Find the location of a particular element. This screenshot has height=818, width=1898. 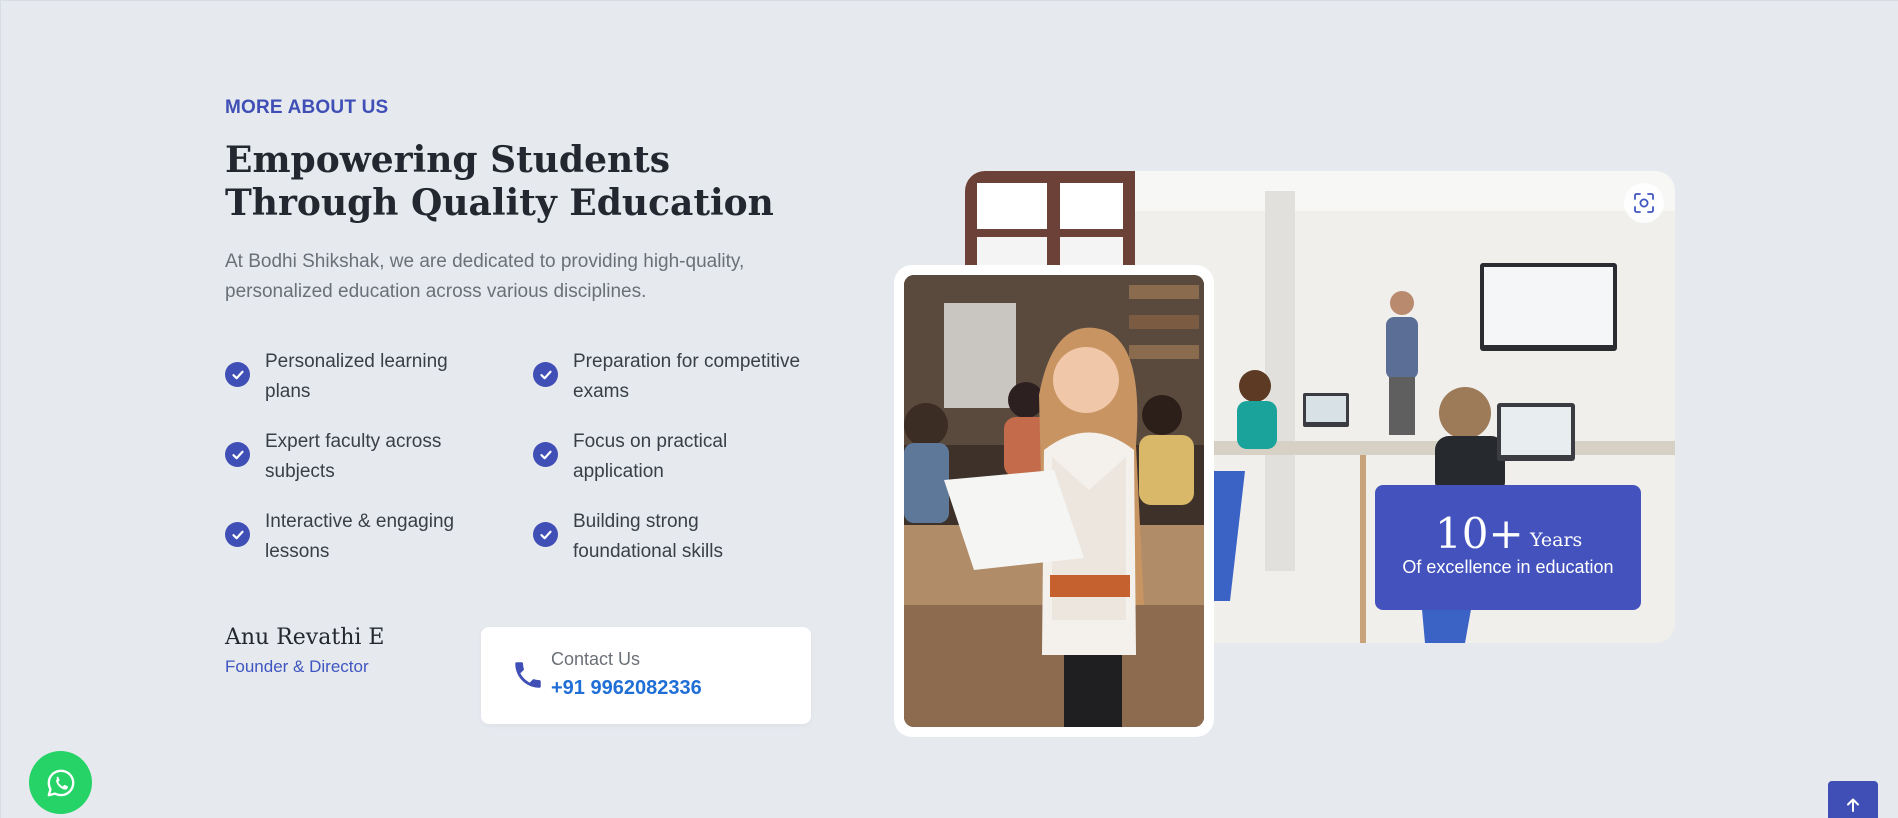

feature-item: Expert faculty across subjects is located at coordinates (379, 457).